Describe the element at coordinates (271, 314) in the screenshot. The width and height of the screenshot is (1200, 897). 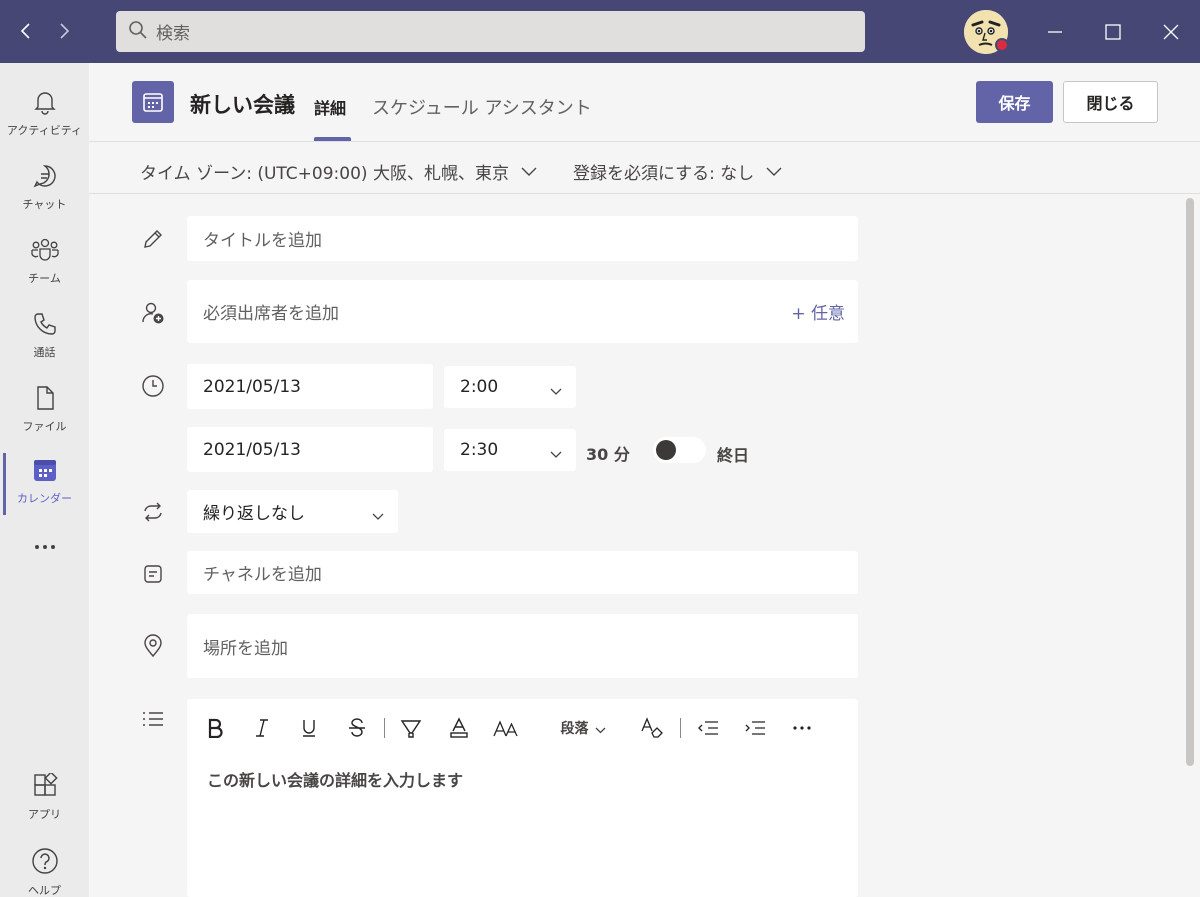
I see `attendees-placeholder: 必須出席者を追加` at that location.